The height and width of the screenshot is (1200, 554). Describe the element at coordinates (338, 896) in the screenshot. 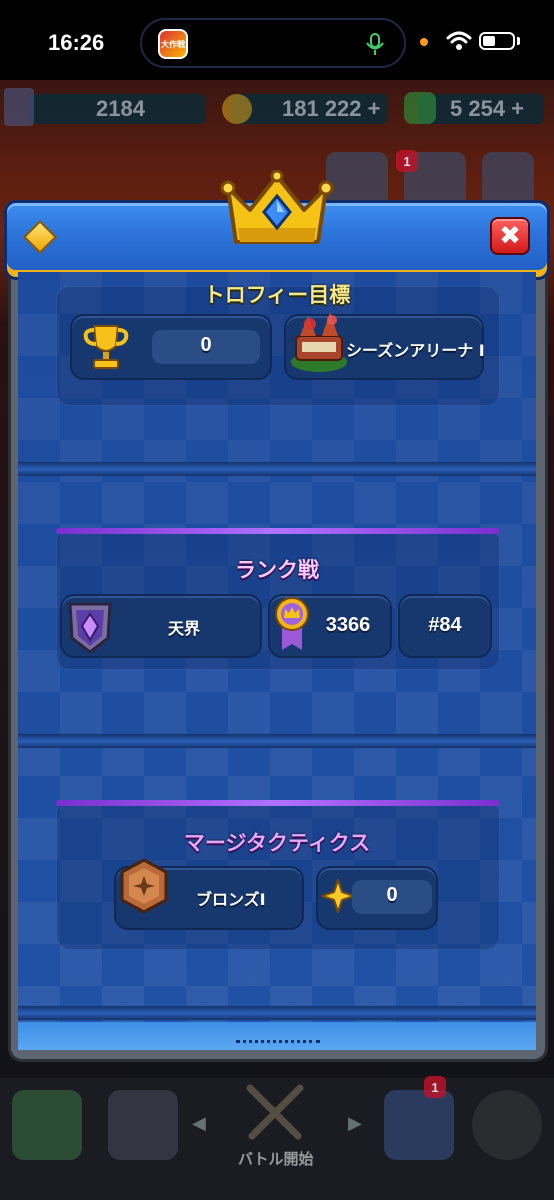

I see `star-sparkle-icon` at that location.